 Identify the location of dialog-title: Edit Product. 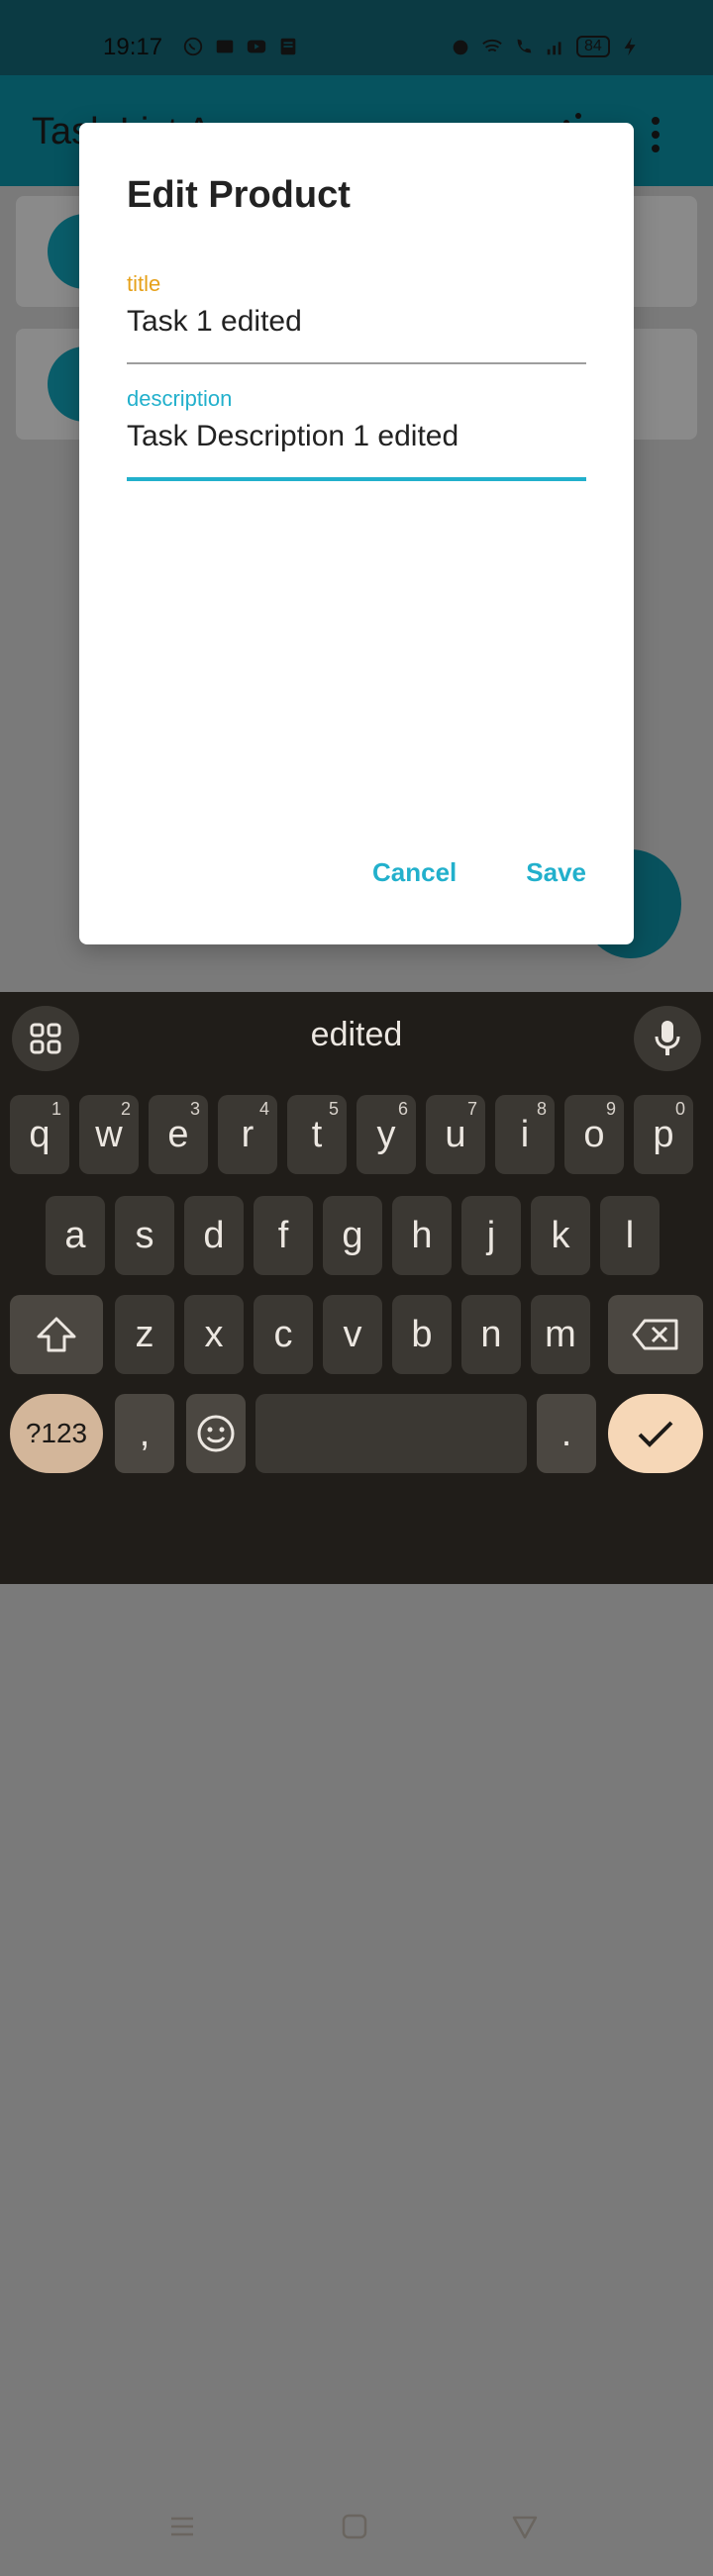
(239, 195).